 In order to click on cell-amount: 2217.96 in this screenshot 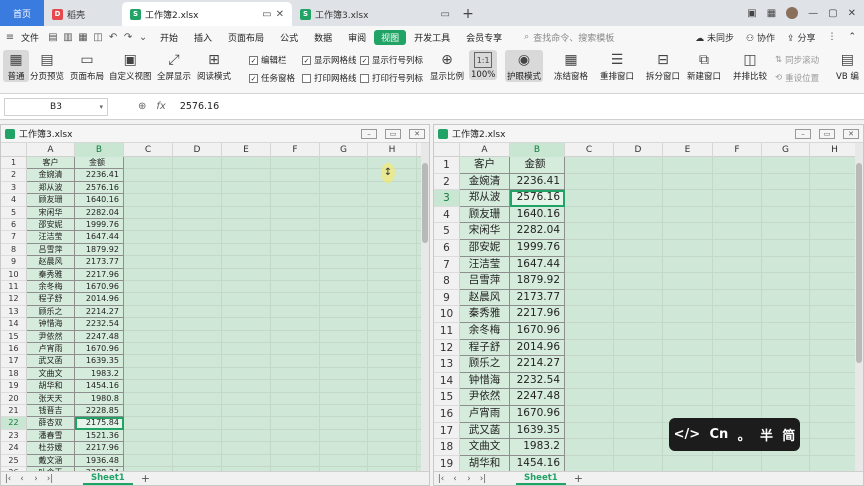, I will do `click(99, 274)`.